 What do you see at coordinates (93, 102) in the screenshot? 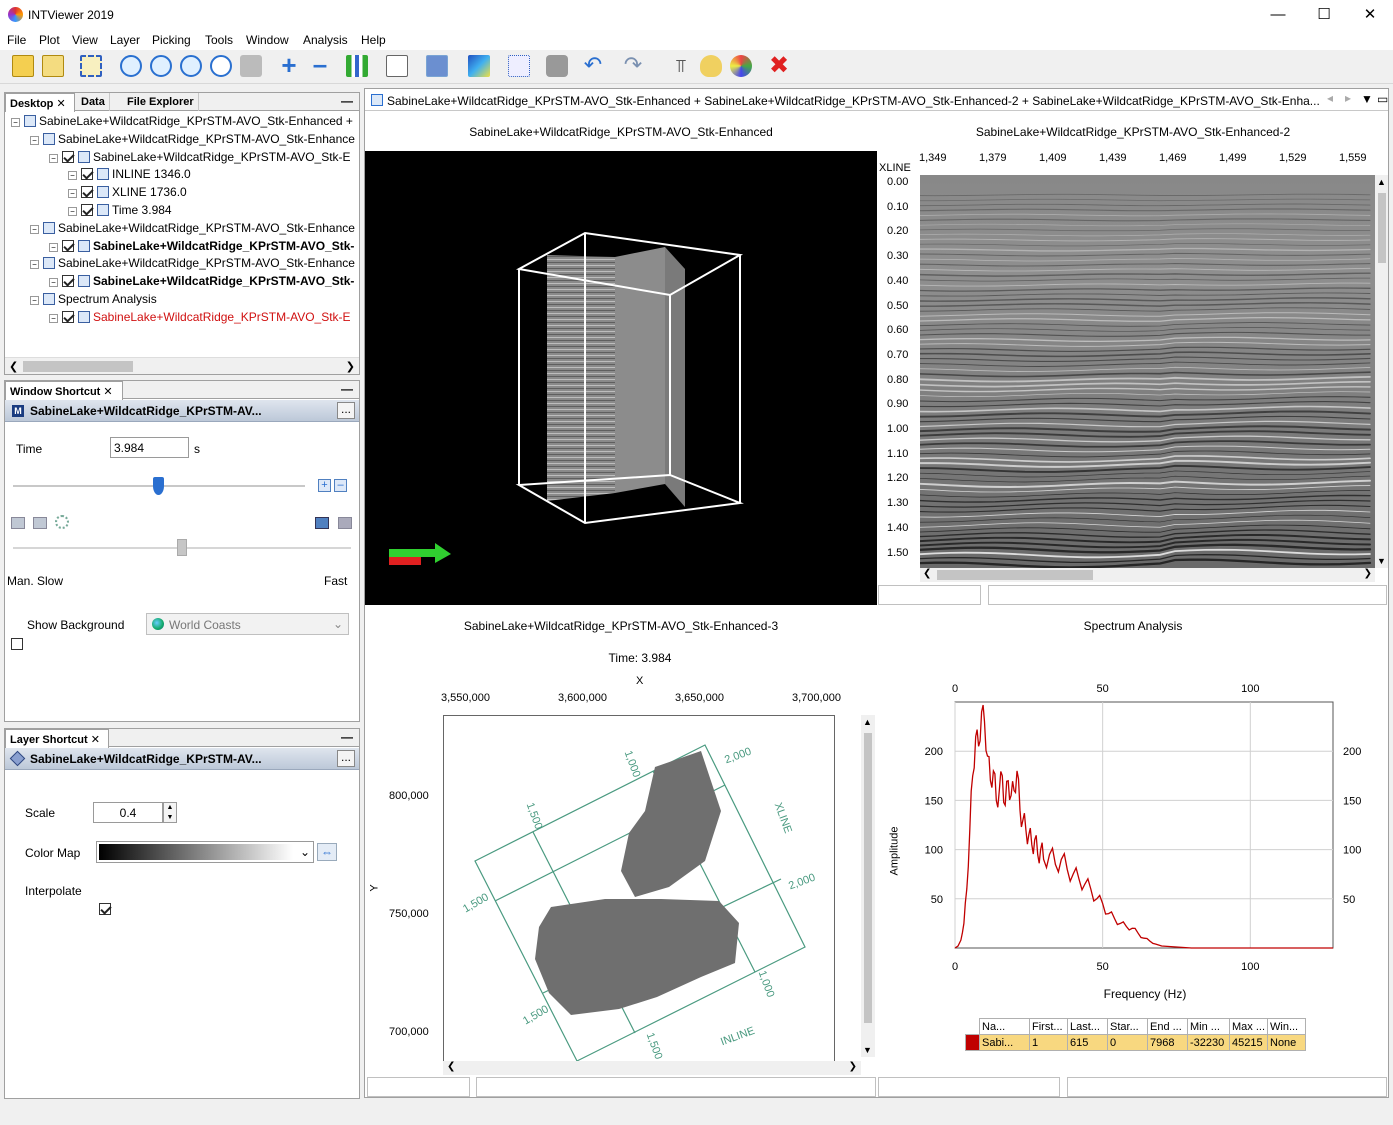
I see `tab-data: Data` at bounding box center [93, 102].